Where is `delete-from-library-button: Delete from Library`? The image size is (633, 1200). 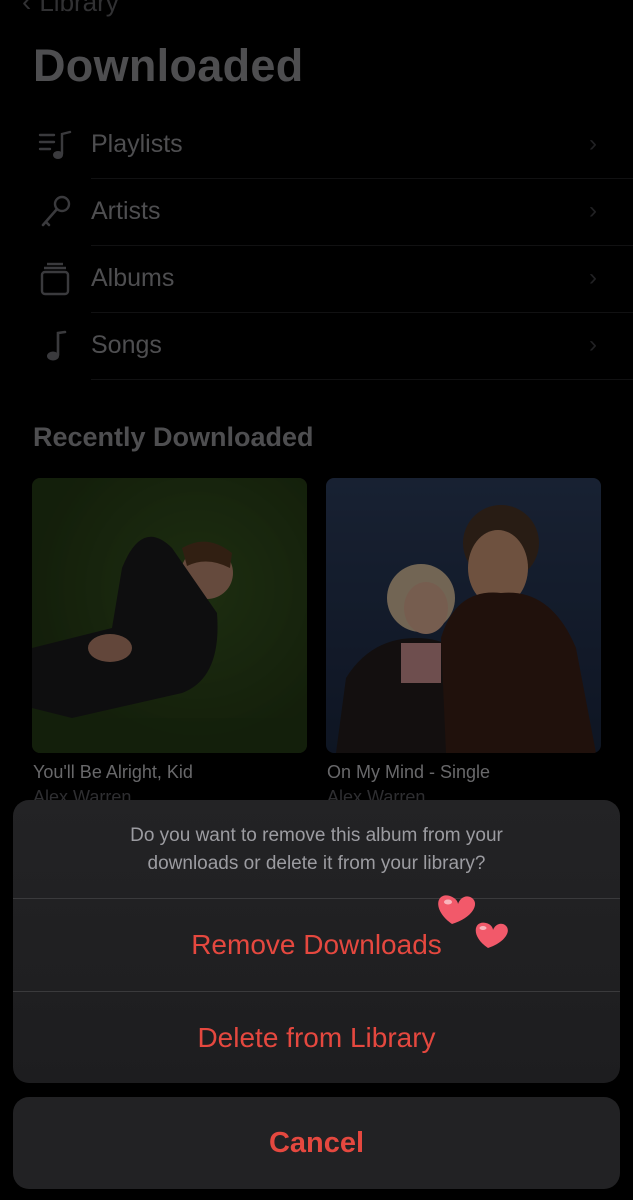 delete-from-library-button: Delete from Library is located at coordinates (316, 1037).